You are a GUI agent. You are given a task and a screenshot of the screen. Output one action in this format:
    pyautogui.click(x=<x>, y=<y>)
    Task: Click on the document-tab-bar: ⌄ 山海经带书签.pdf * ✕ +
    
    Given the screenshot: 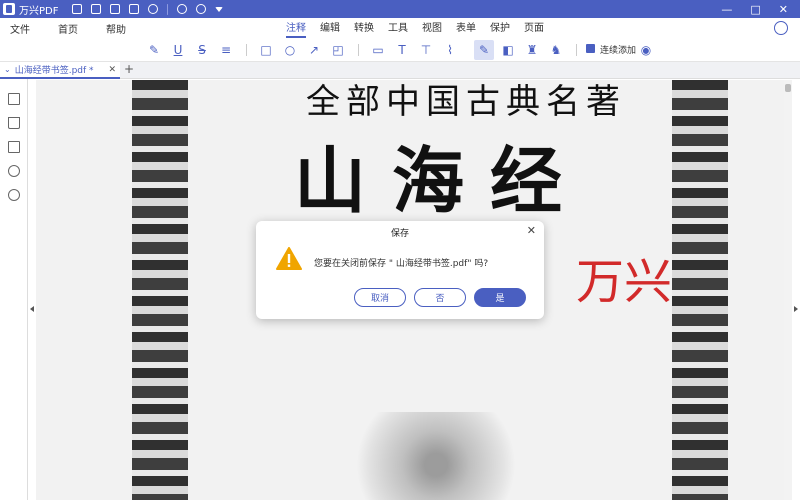 What is the action you would take?
    pyautogui.click(x=400, y=70)
    